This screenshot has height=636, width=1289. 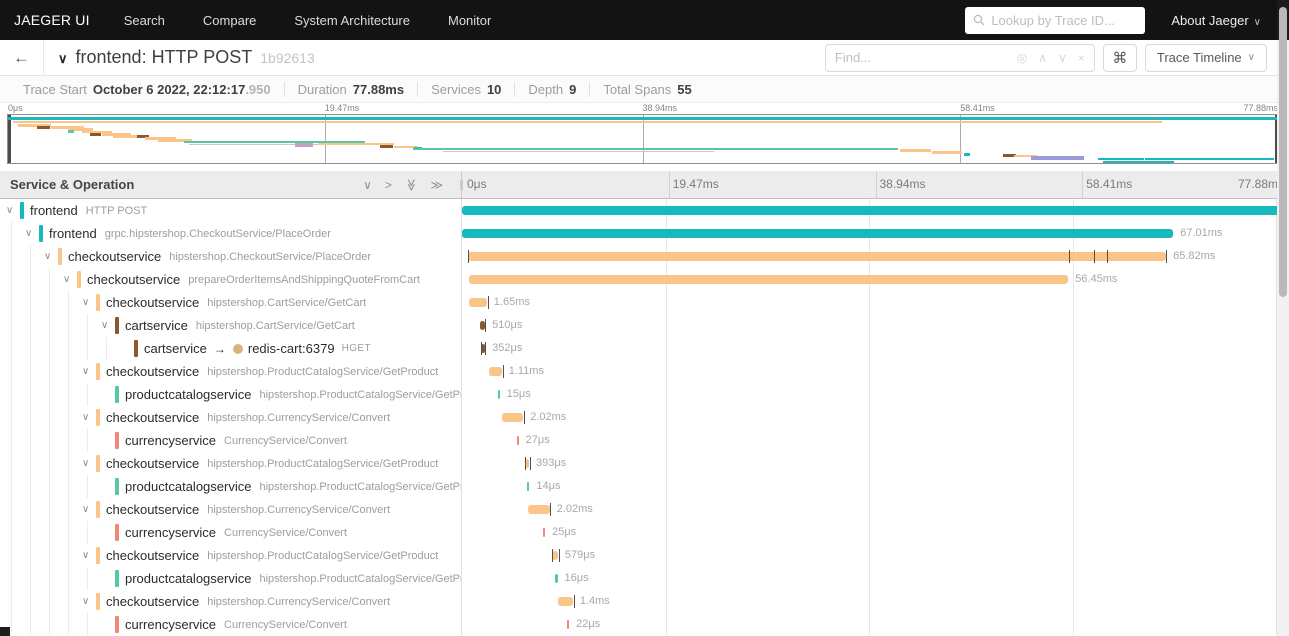 What do you see at coordinates (403, 184) in the screenshot?
I see `tree-toggle-icons: ∨ > ≫ ≫` at bounding box center [403, 184].